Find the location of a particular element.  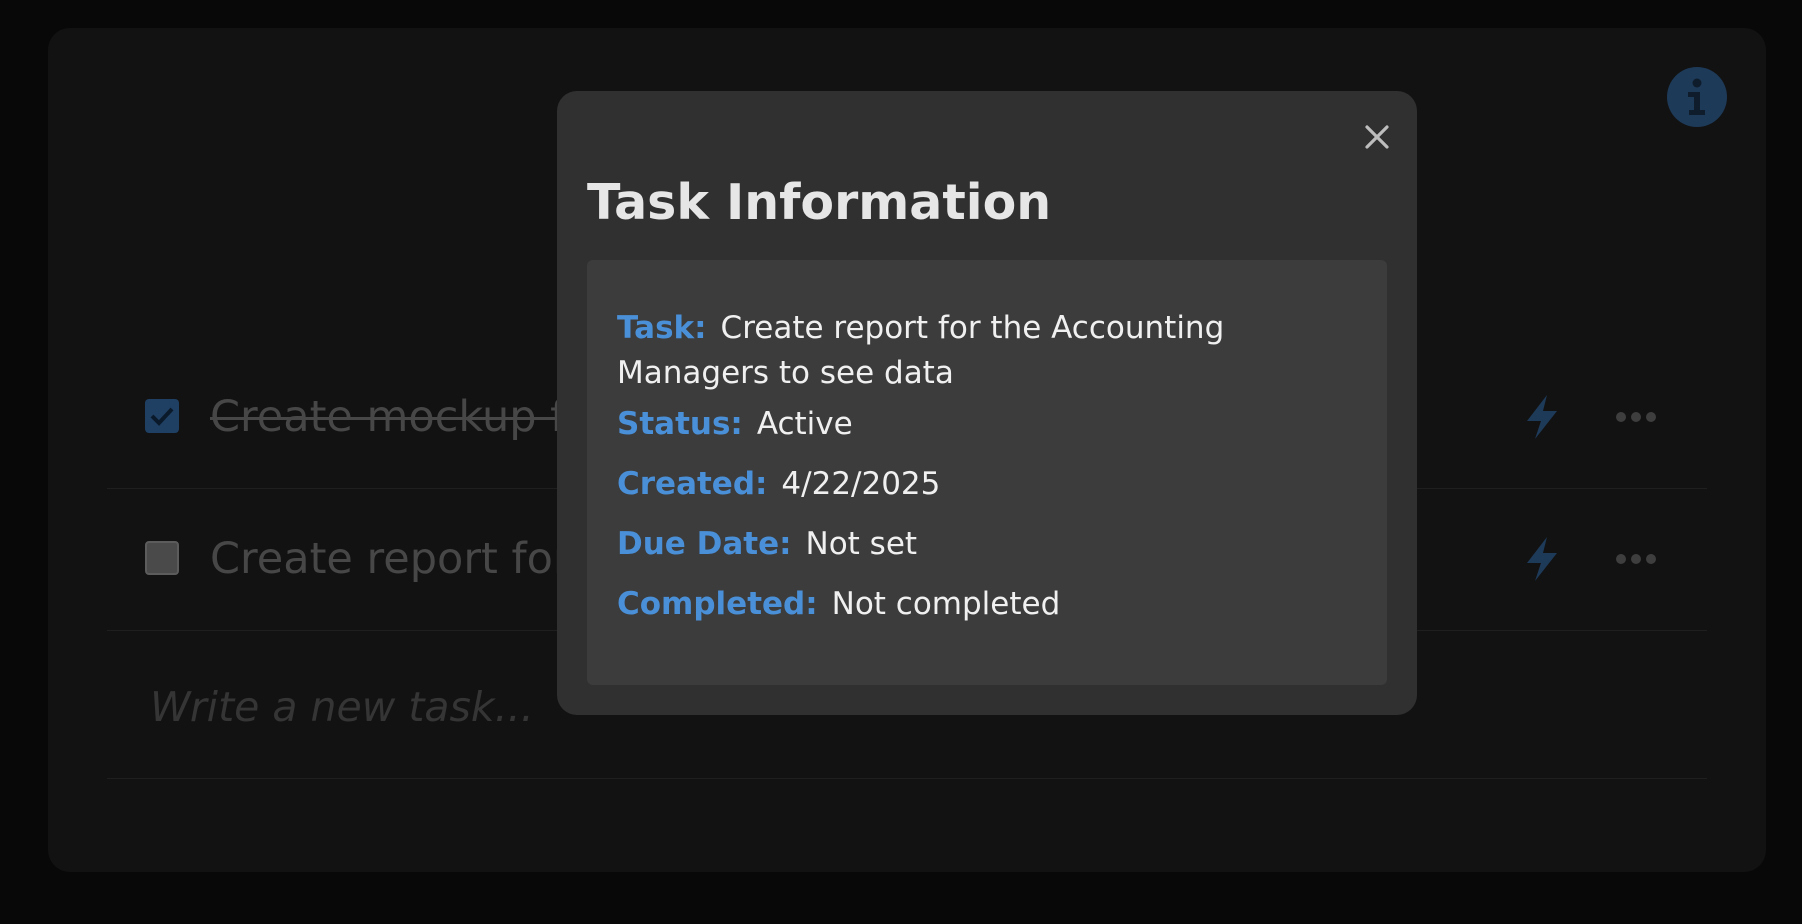

completed-field: Completed: Not completed is located at coordinates (987, 604).